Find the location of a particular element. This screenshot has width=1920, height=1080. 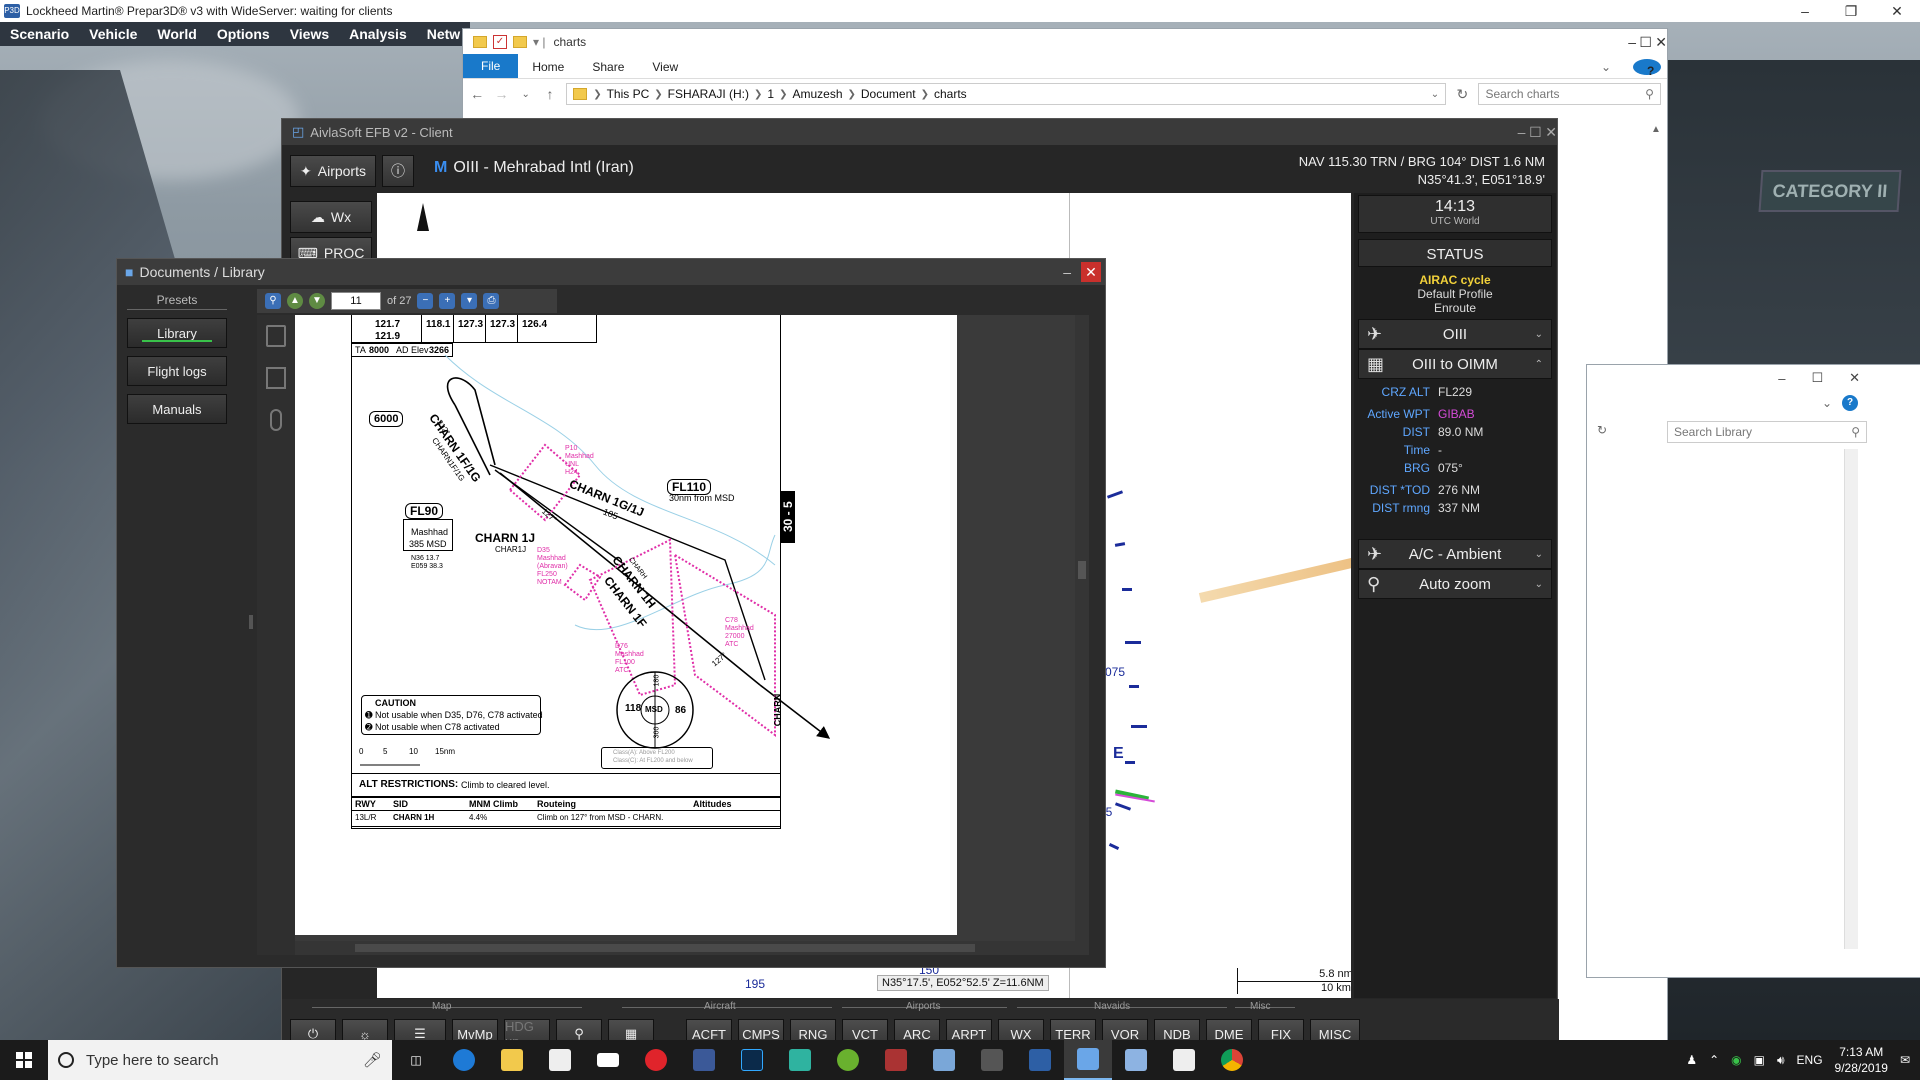

taskbar-app-plane is located at coordinates (800, 1060).